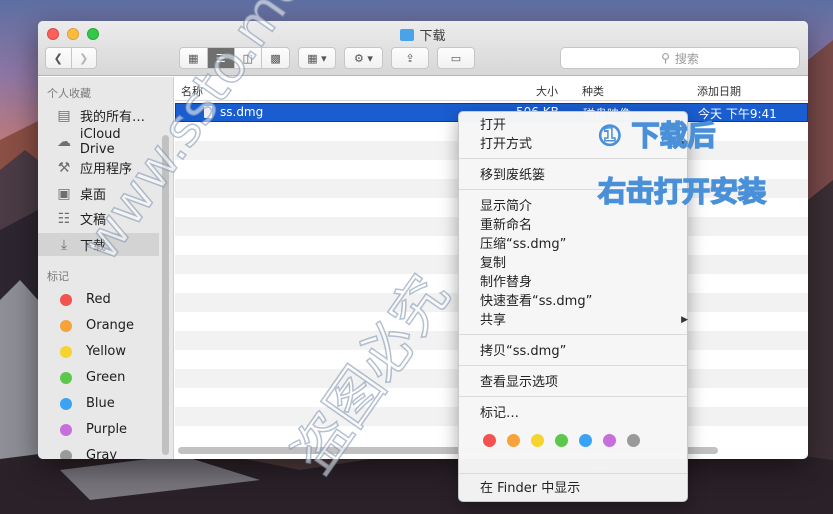 Image resolution: width=833 pixels, height=514 pixels. Describe the element at coordinates (491, 89) in the screenshot. I see `column-header-row: 名称 大小 种类 添加日期` at that location.